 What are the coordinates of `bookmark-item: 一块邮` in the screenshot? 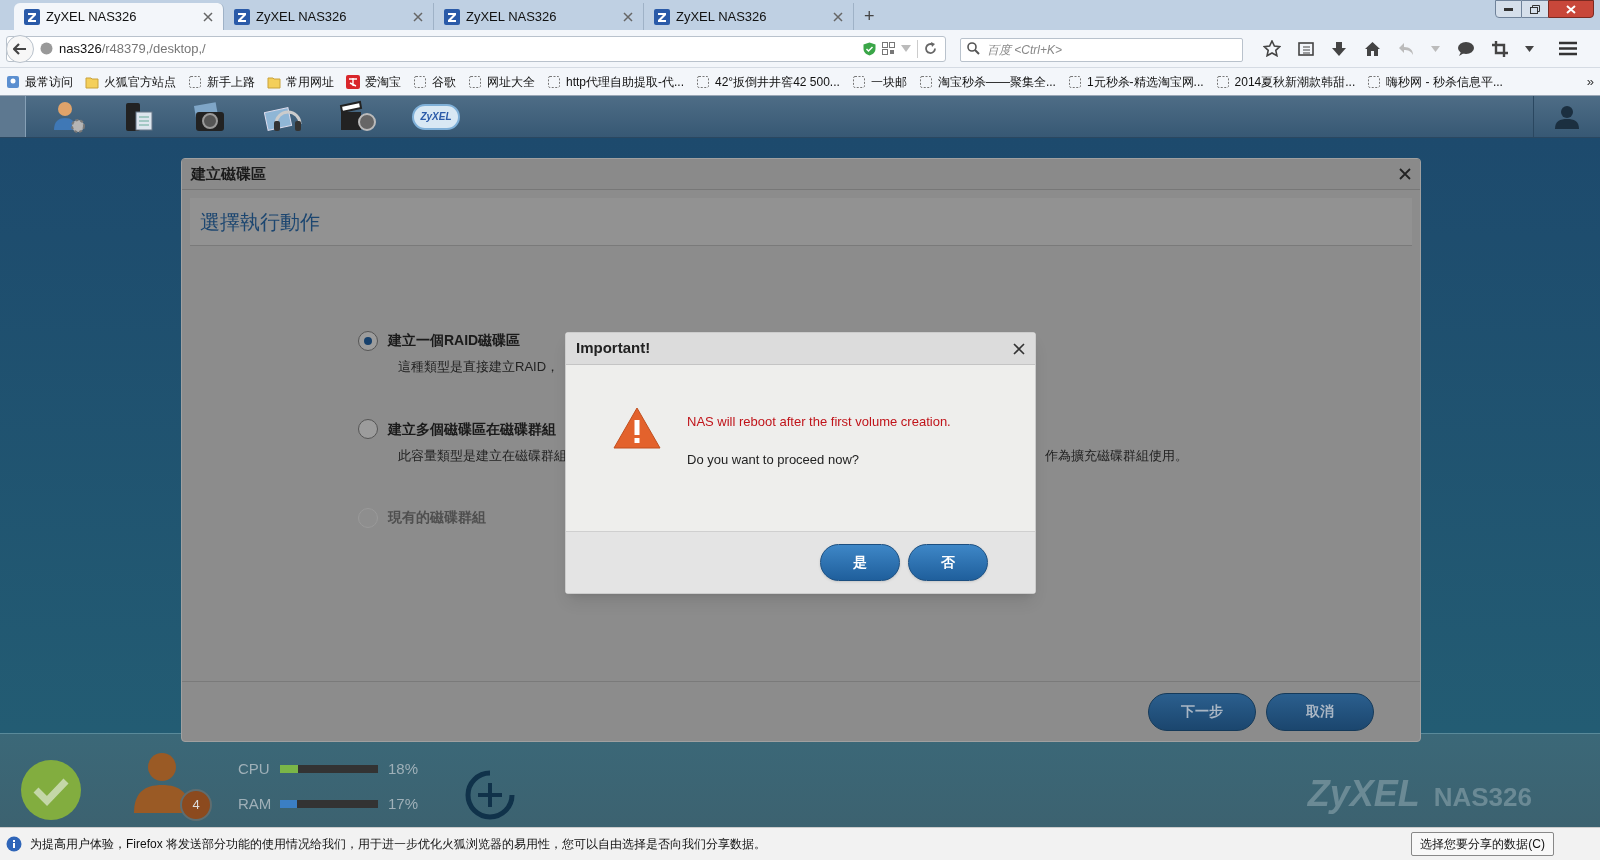 It's located at (885, 81).